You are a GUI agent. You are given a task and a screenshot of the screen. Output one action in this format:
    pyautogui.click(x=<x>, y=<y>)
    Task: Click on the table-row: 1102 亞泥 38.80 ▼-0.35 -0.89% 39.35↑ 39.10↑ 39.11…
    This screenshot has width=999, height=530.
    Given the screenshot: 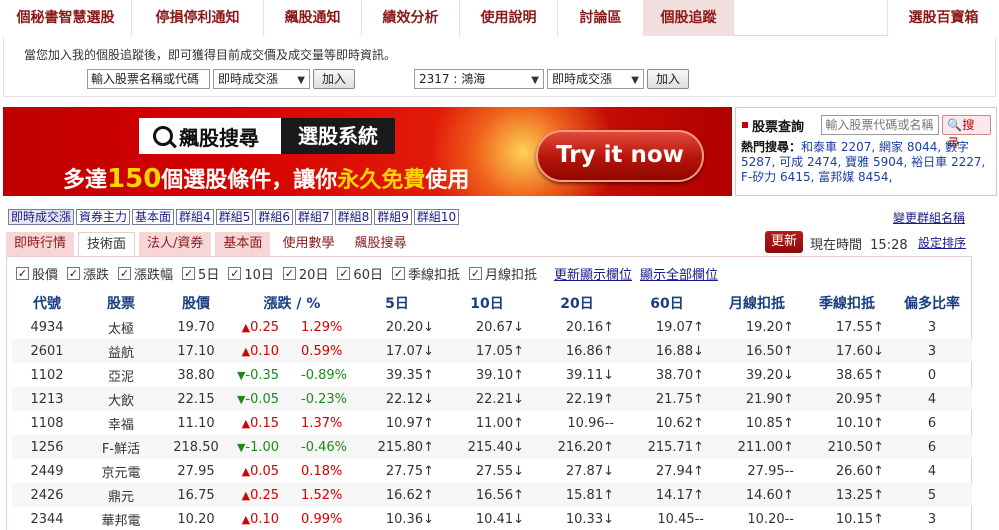 What is the action you would take?
    pyautogui.click(x=492, y=375)
    